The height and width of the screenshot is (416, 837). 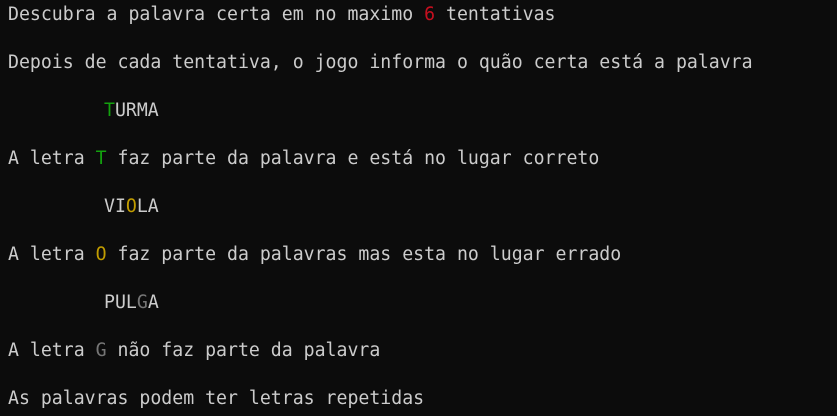 What do you see at coordinates (147, 206) in the screenshot?
I see `word-segment: LA` at bounding box center [147, 206].